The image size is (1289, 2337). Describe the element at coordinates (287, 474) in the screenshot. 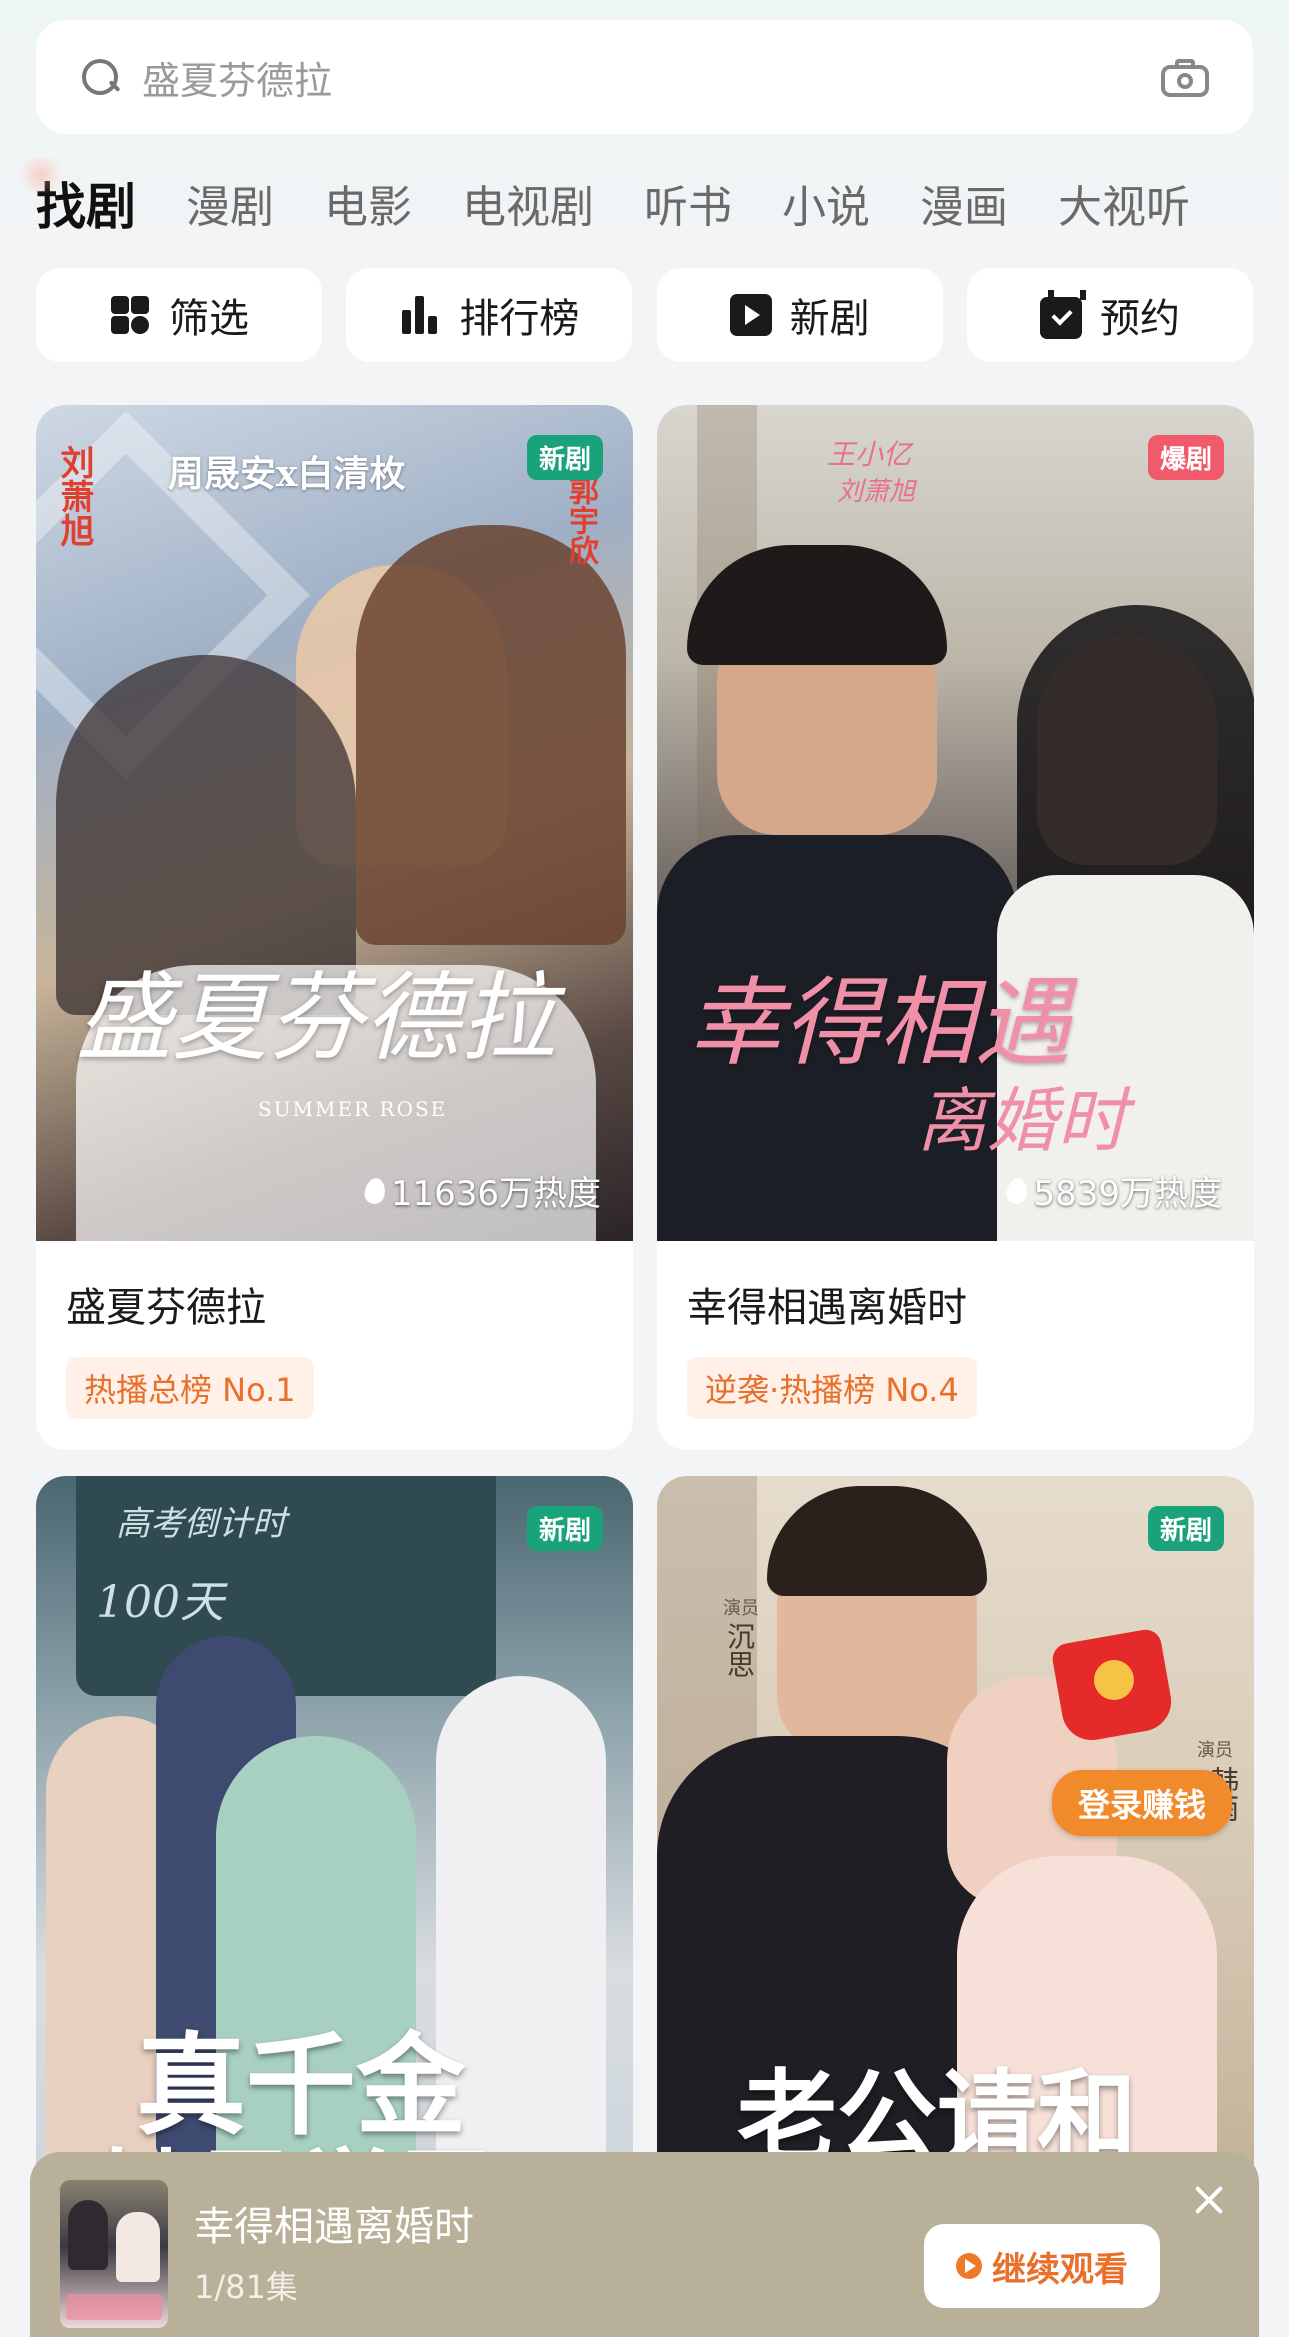

I see `poster-cast-center: 周晟安x白清枚` at that location.